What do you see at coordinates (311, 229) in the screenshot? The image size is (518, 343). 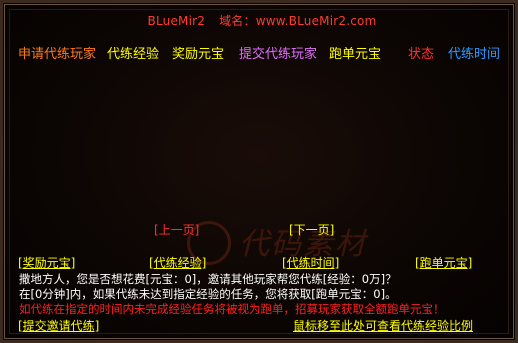 I see `next-page-button: [下一页]` at bounding box center [311, 229].